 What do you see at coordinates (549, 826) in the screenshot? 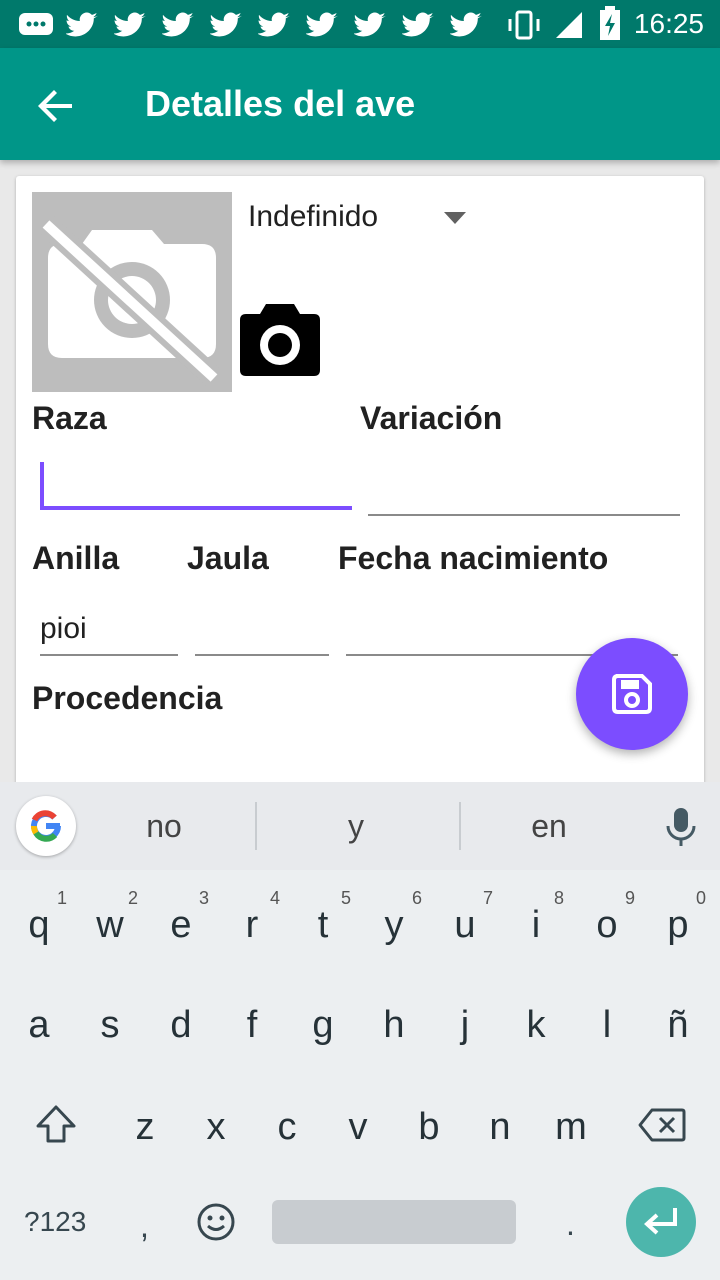
I see `suggestion-3: en` at bounding box center [549, 826].